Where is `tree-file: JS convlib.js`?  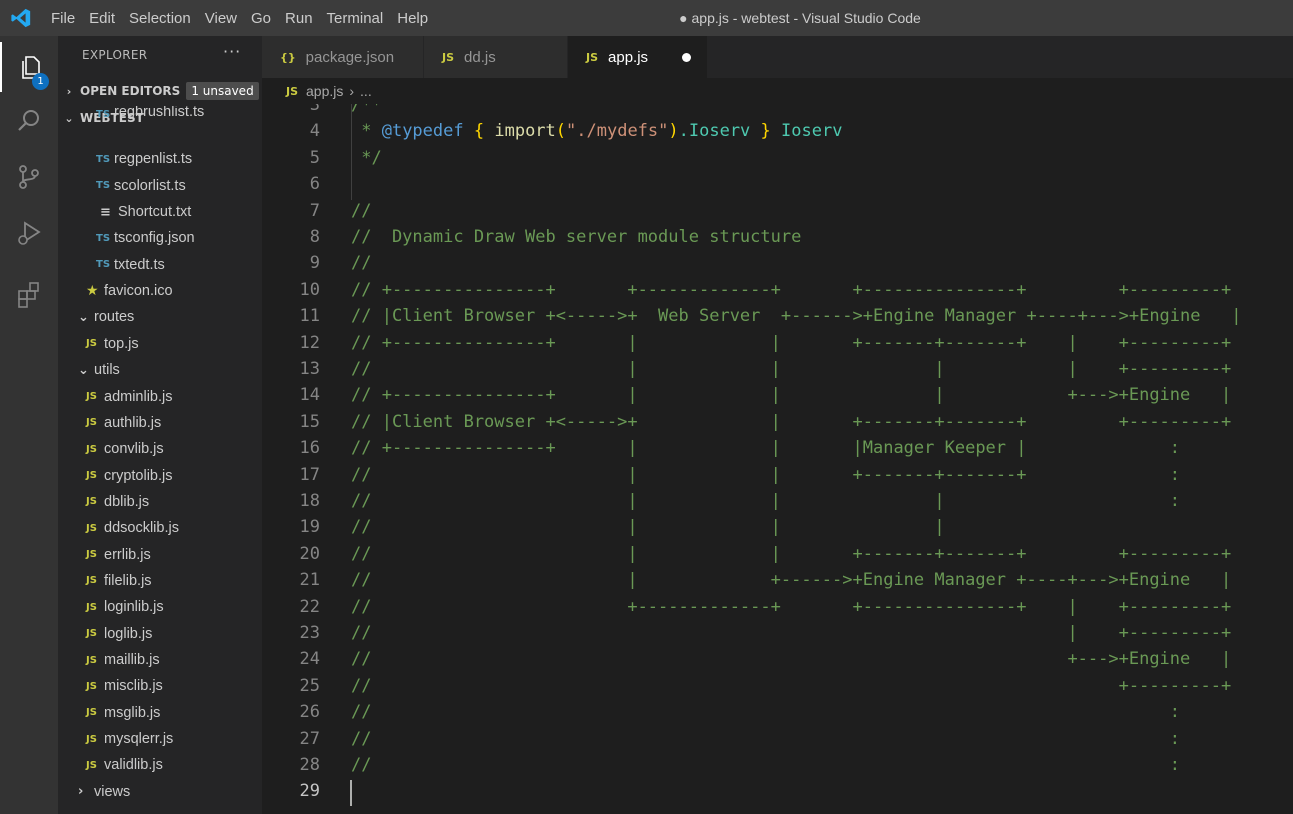
tree-file: JS convlib.js is located at coordinates (160, 449).